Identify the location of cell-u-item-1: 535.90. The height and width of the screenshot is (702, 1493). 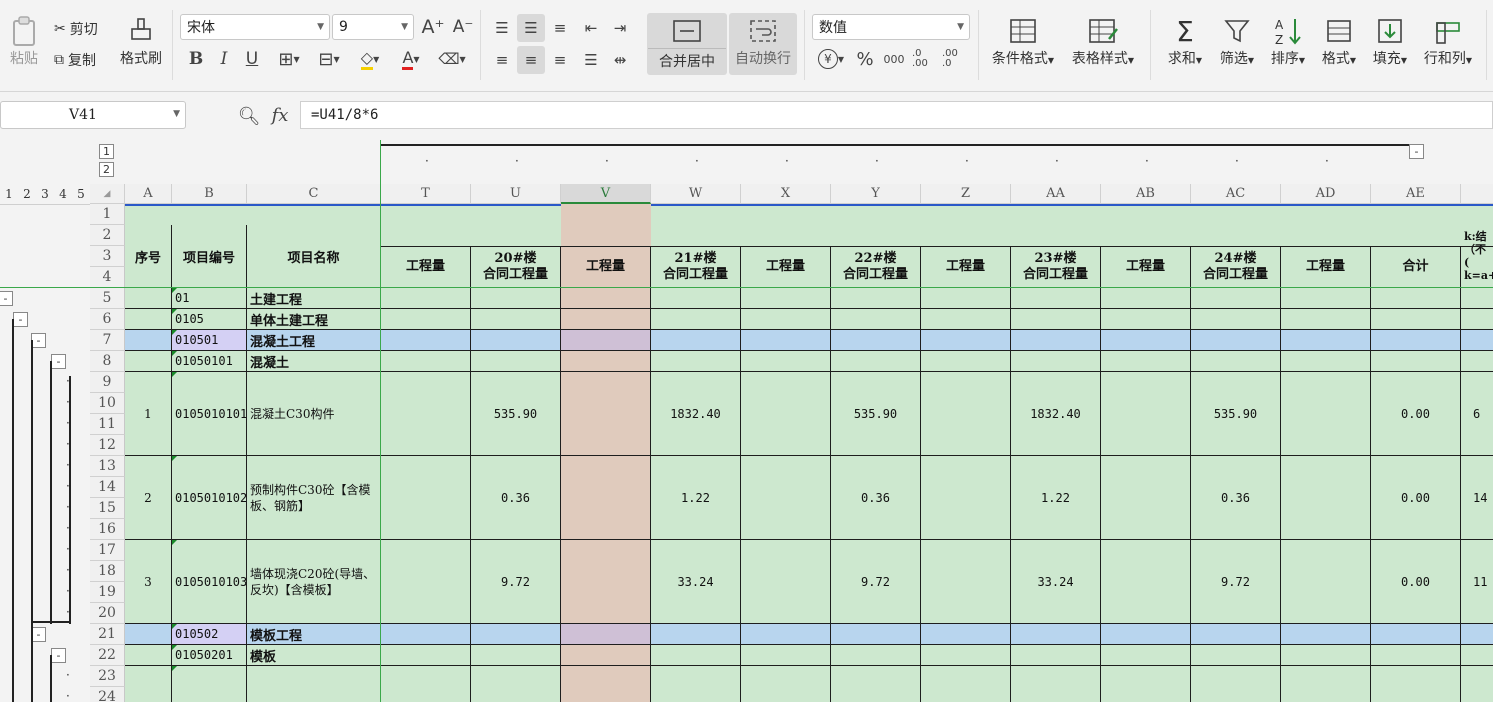
(516, 414).